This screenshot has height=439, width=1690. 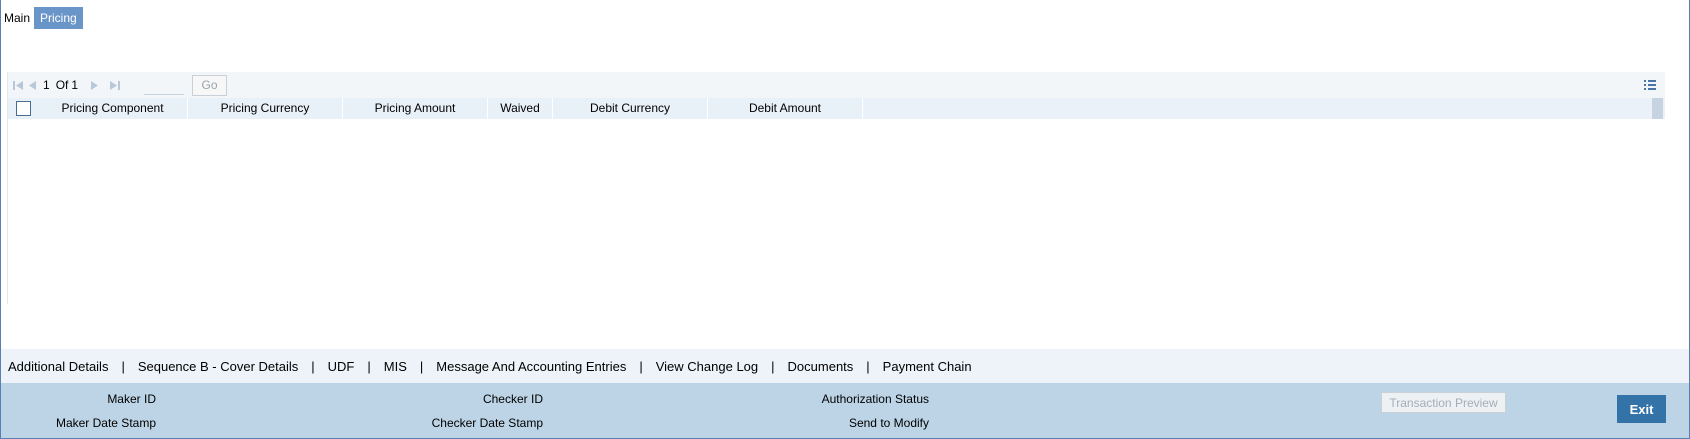 What do you see at coordinates (707, 366) in the screenshot?
I see `link-view-change-log: View Change Log` at bounding box center [707, 366].